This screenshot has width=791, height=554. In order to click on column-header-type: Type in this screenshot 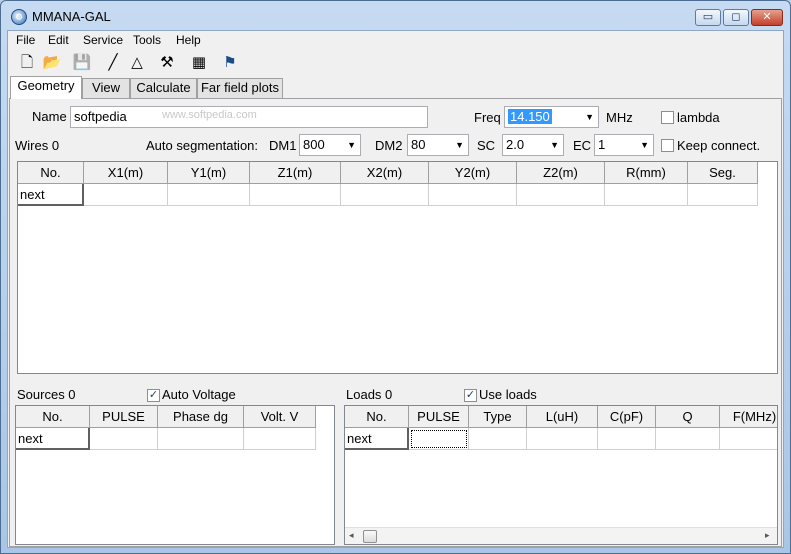, I will do `click(498, 417)`.